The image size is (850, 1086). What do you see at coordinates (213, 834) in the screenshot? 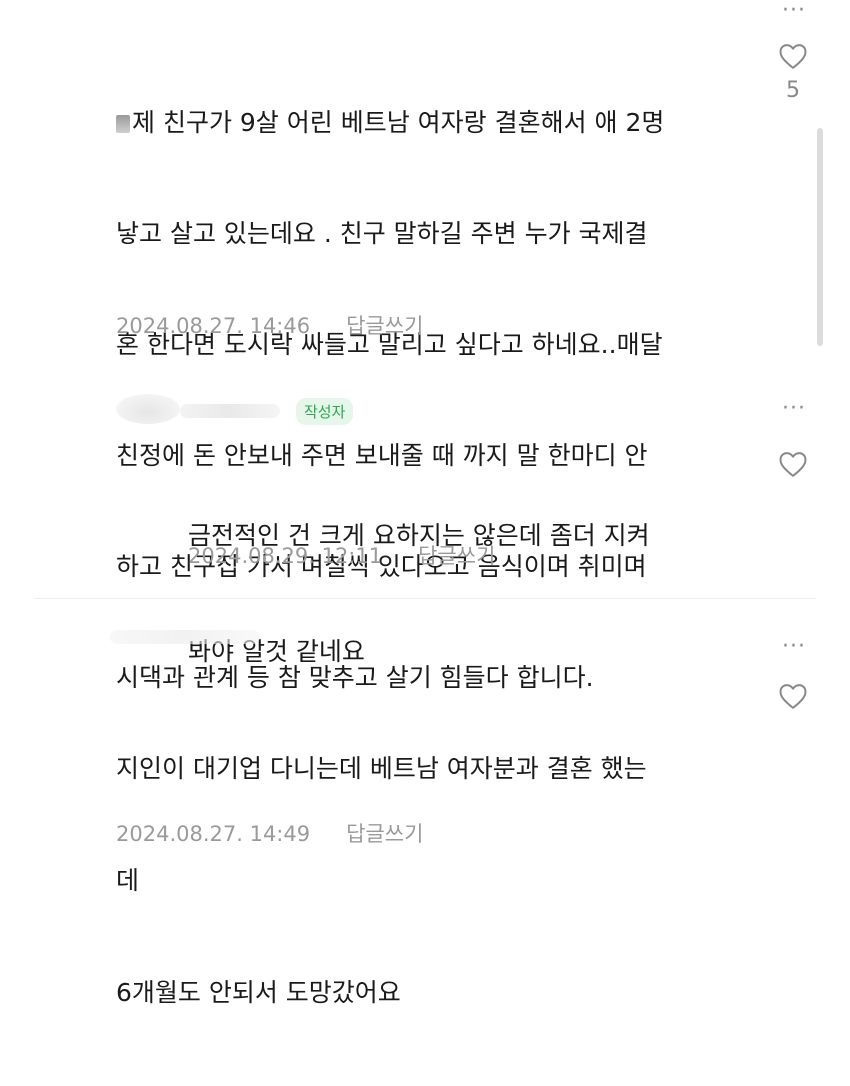
I see `comment-date: 2024.08.27. 14:49` at bounding box center [213, 834].